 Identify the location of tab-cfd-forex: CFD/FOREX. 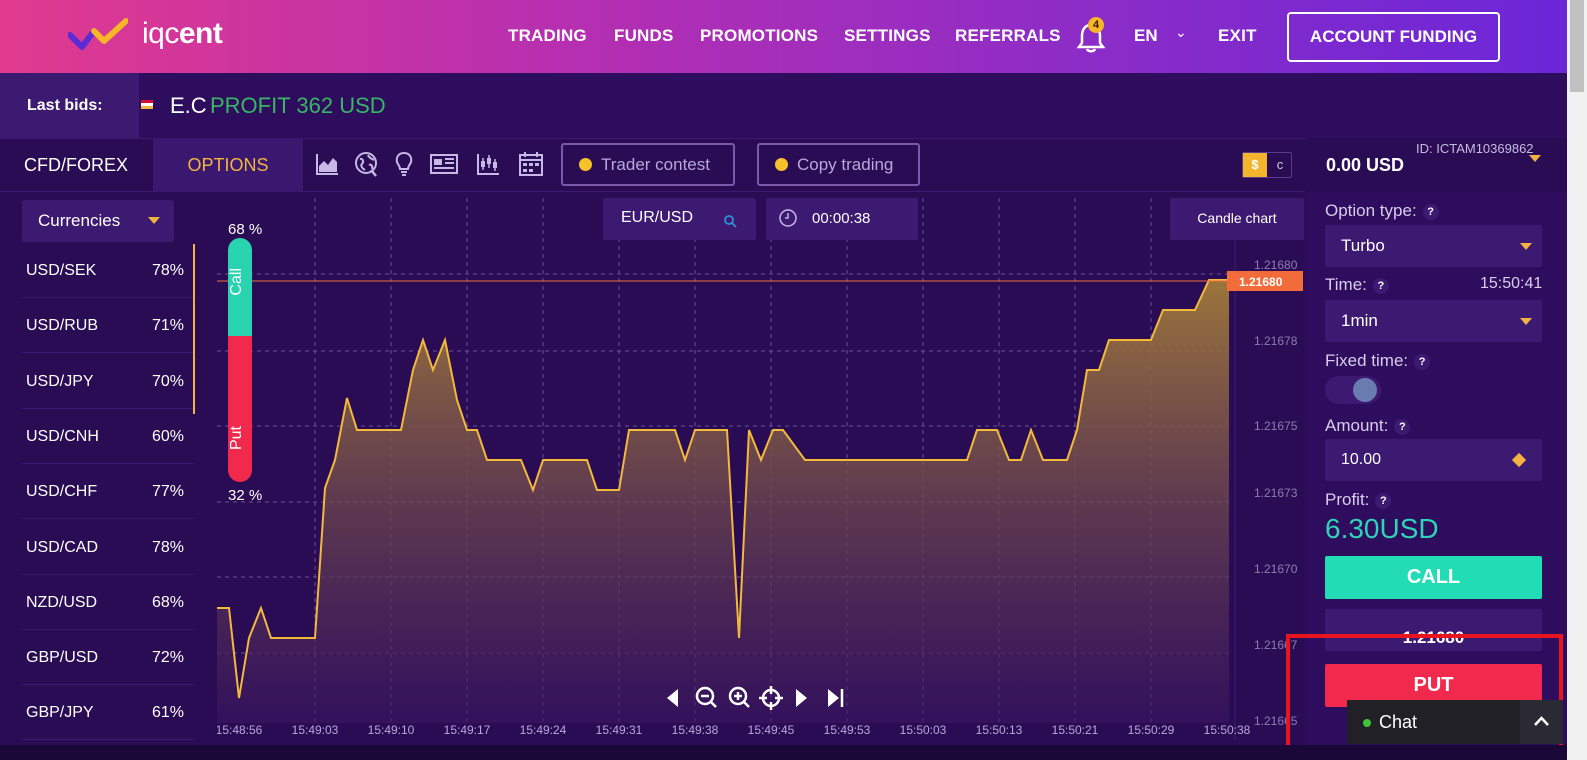
(76, 165).